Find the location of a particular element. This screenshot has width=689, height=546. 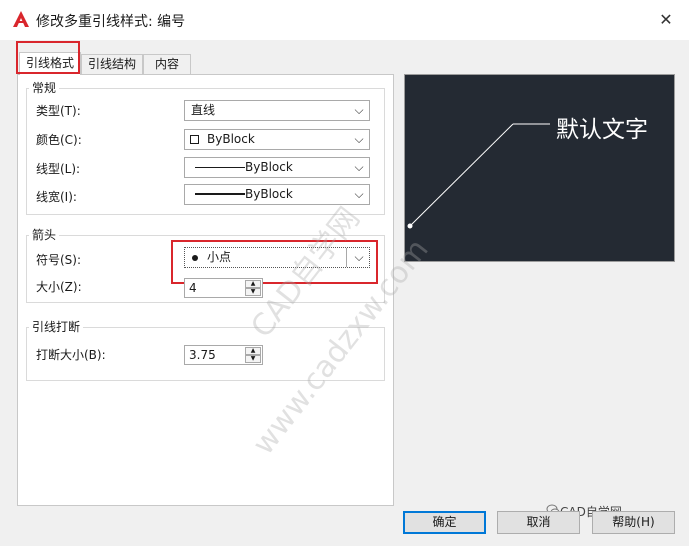

cancel-button: 取消 is located at coordinates (538, 522).